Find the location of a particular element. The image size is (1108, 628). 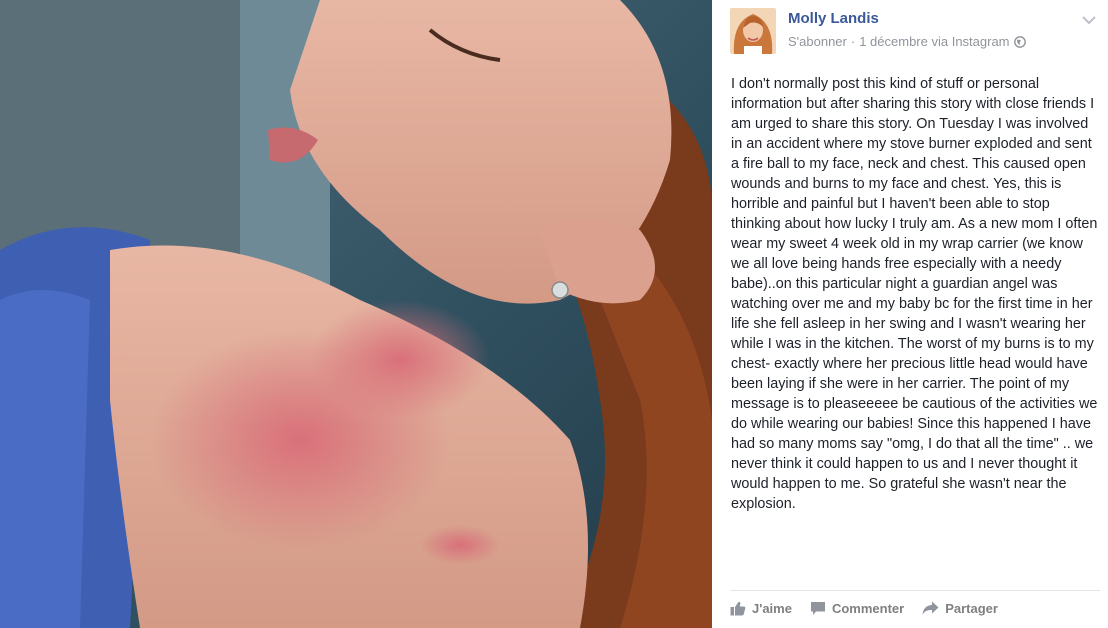

subscribe-link: S'abonner is located at coordinates (817, 41).